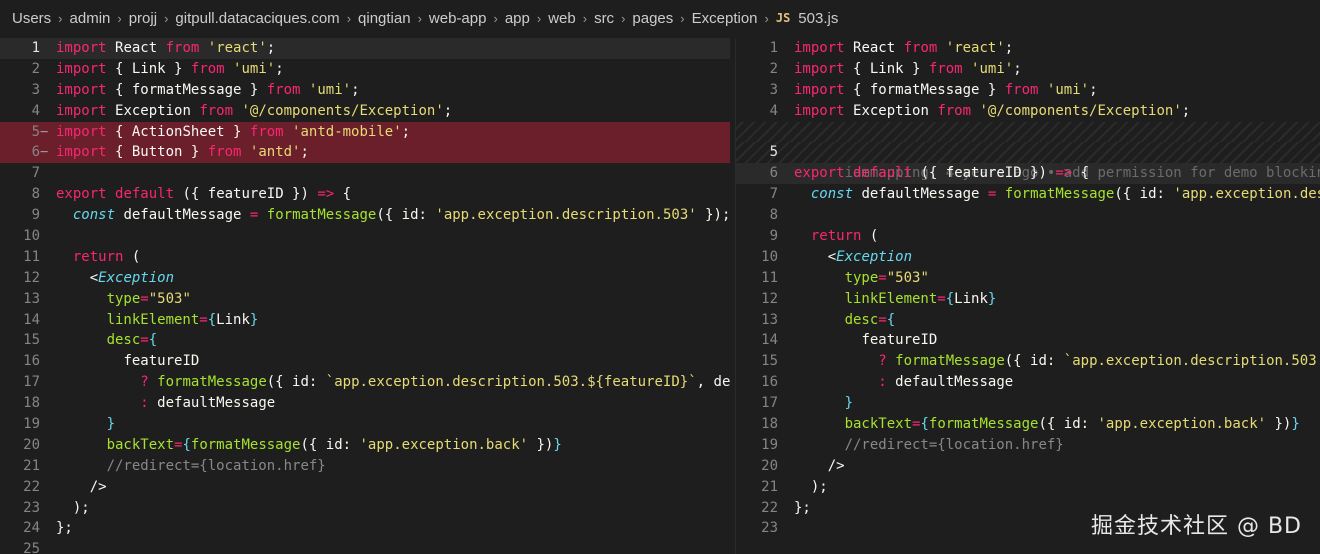 The image size is (1320, 554). I want to click on line-number: 14, so click(769, 340).